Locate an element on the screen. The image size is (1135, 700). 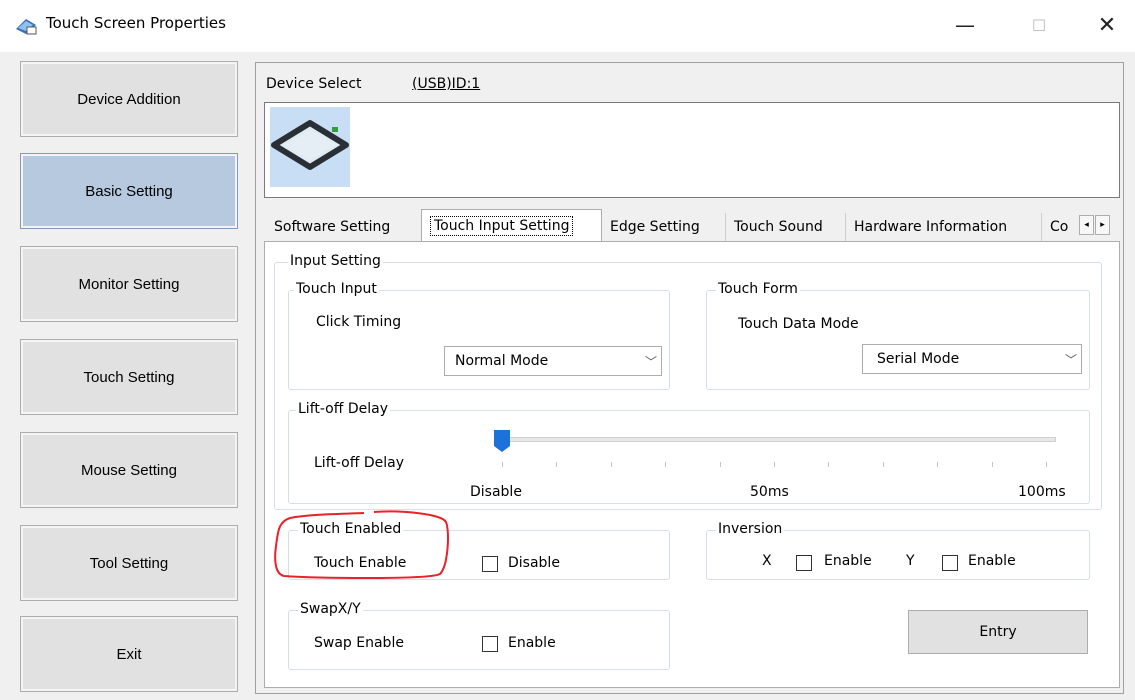
device-select-value: (USB)ID:1 is located at coordinates (446, 84).